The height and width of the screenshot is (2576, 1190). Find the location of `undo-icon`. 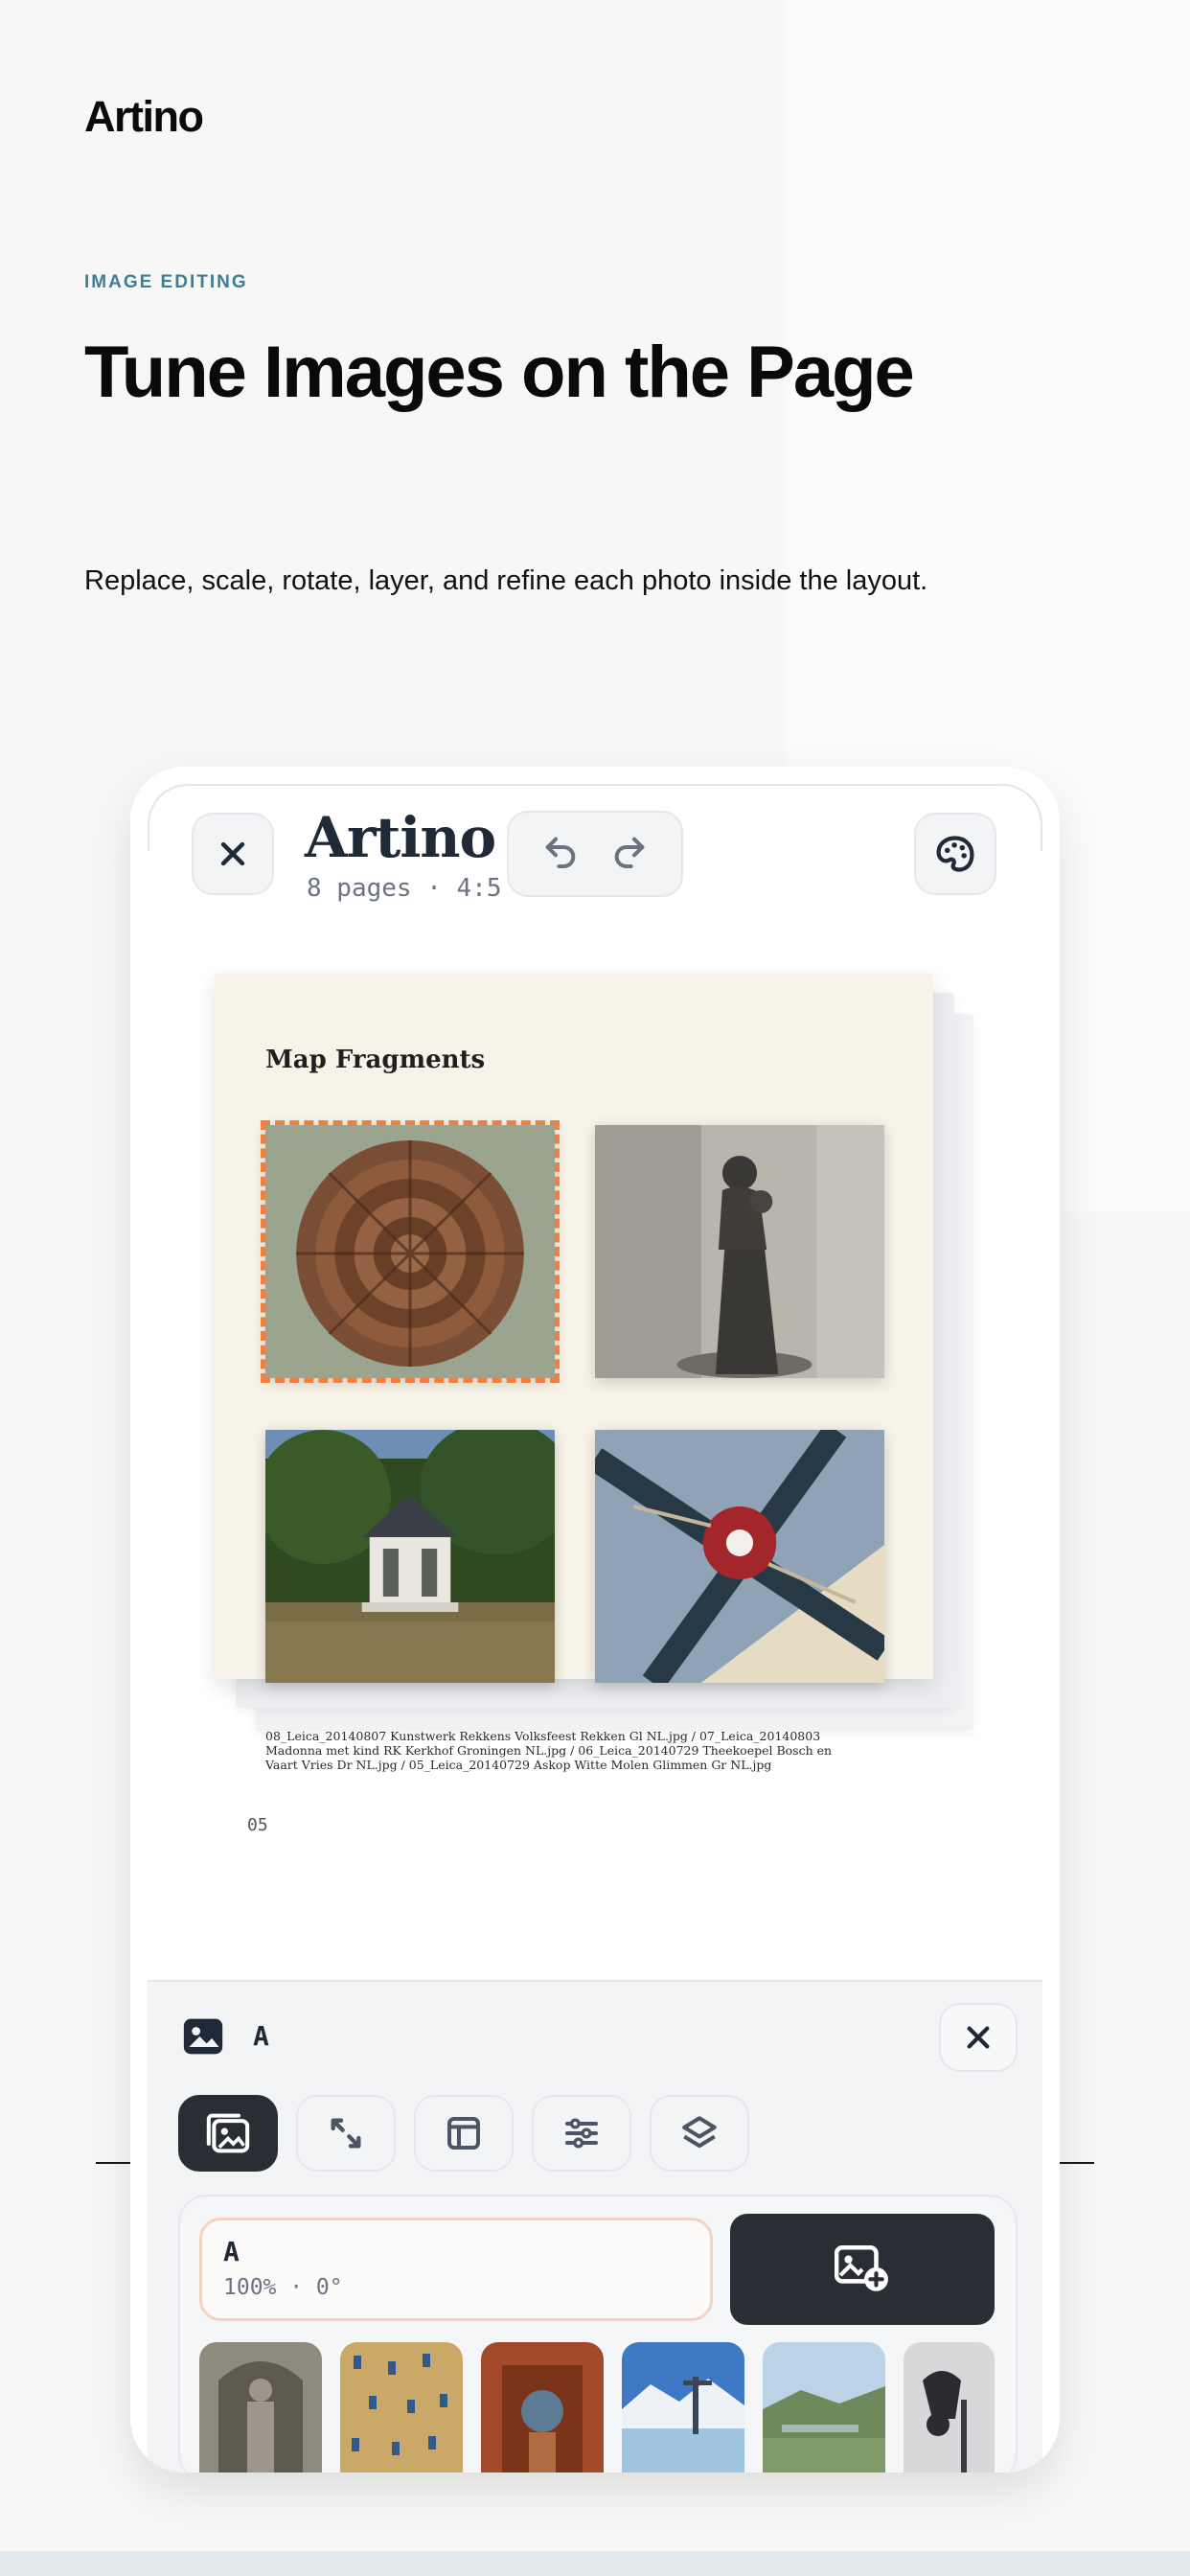

undo-icon is located at coordinates (560, 852).